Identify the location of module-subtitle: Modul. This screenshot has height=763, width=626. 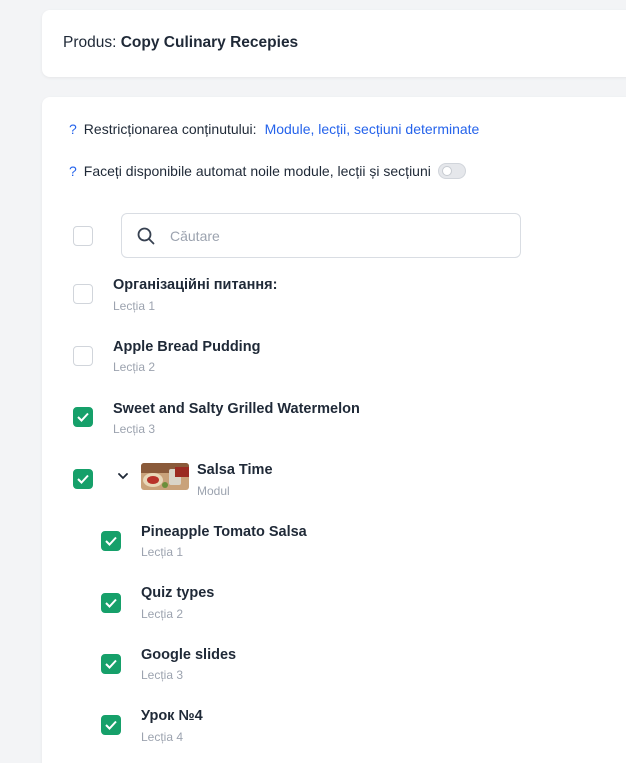
(213, 491).